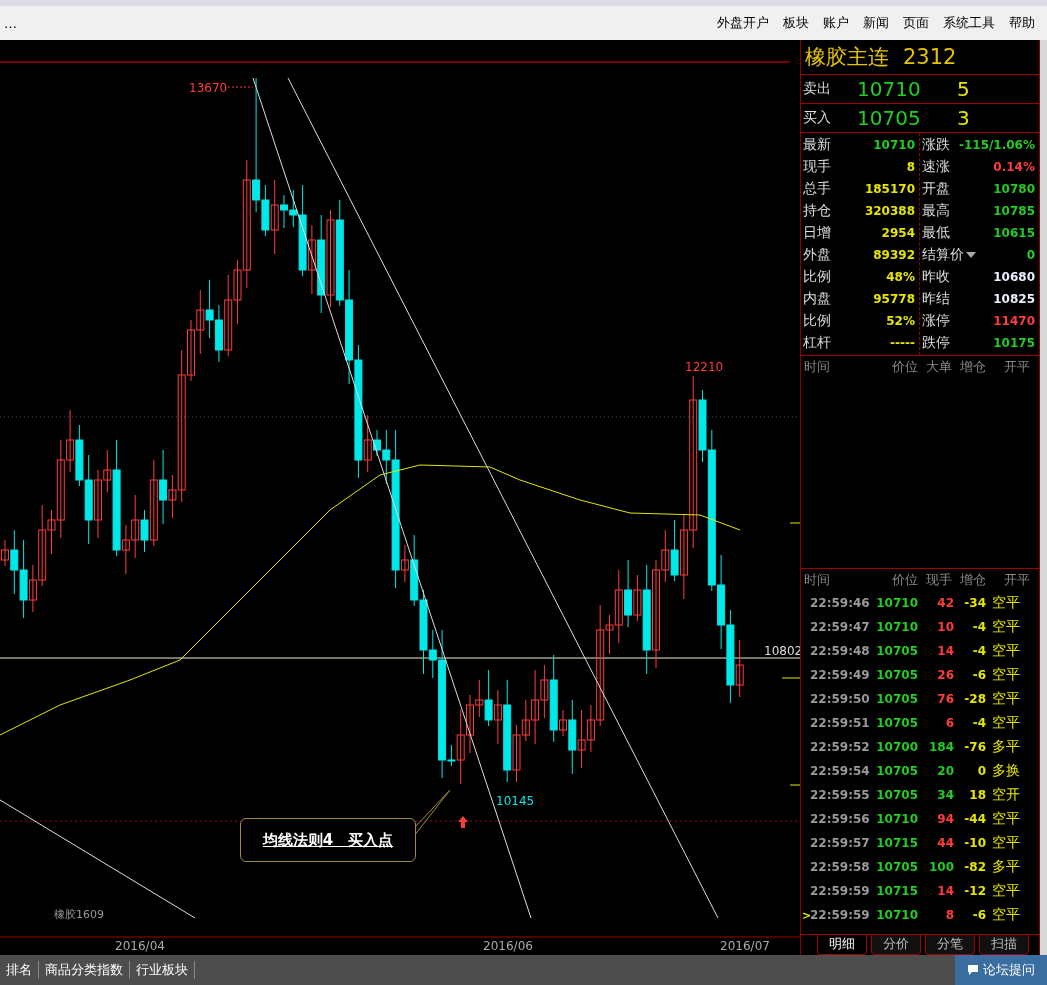  What do you see at coordinates (940, 747) in the screenshot?
I see `tick-volume: 184` at bounding box center [940, 747].